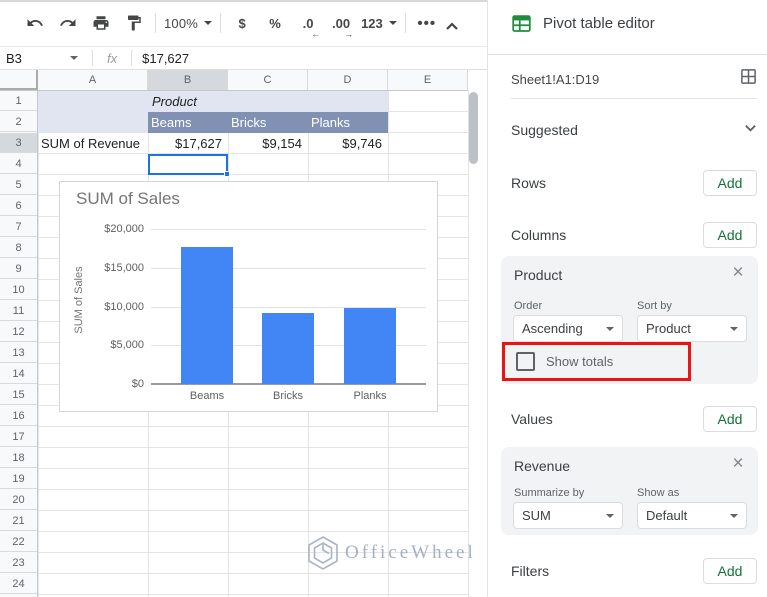  I want to click on decrease-decimal-button: .0 ←, so click(308, 25).